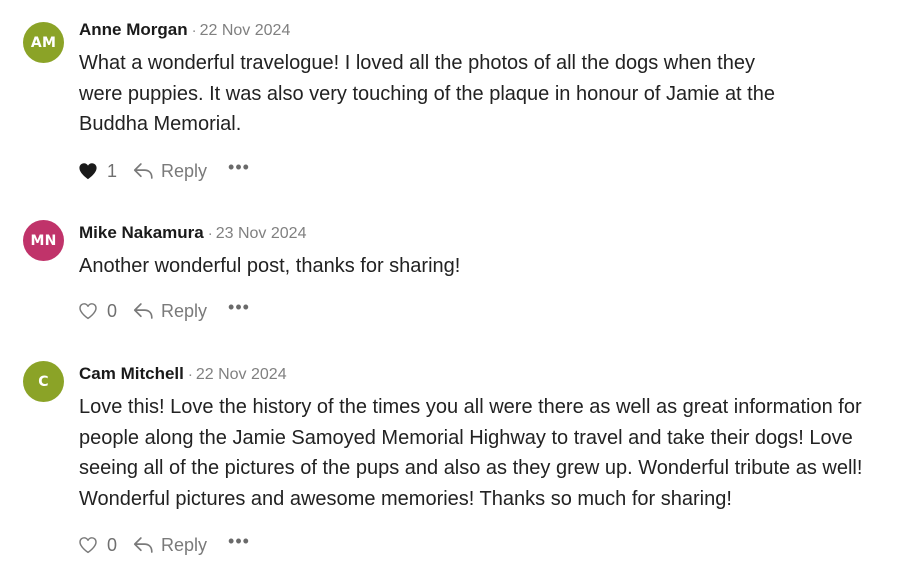 Image resolution: width=916 pixels, height=584 pixels. What do you see at coordinates (43, 42) in the screenshot?
I see `avatar: AM` at bounding box center [43, 42].